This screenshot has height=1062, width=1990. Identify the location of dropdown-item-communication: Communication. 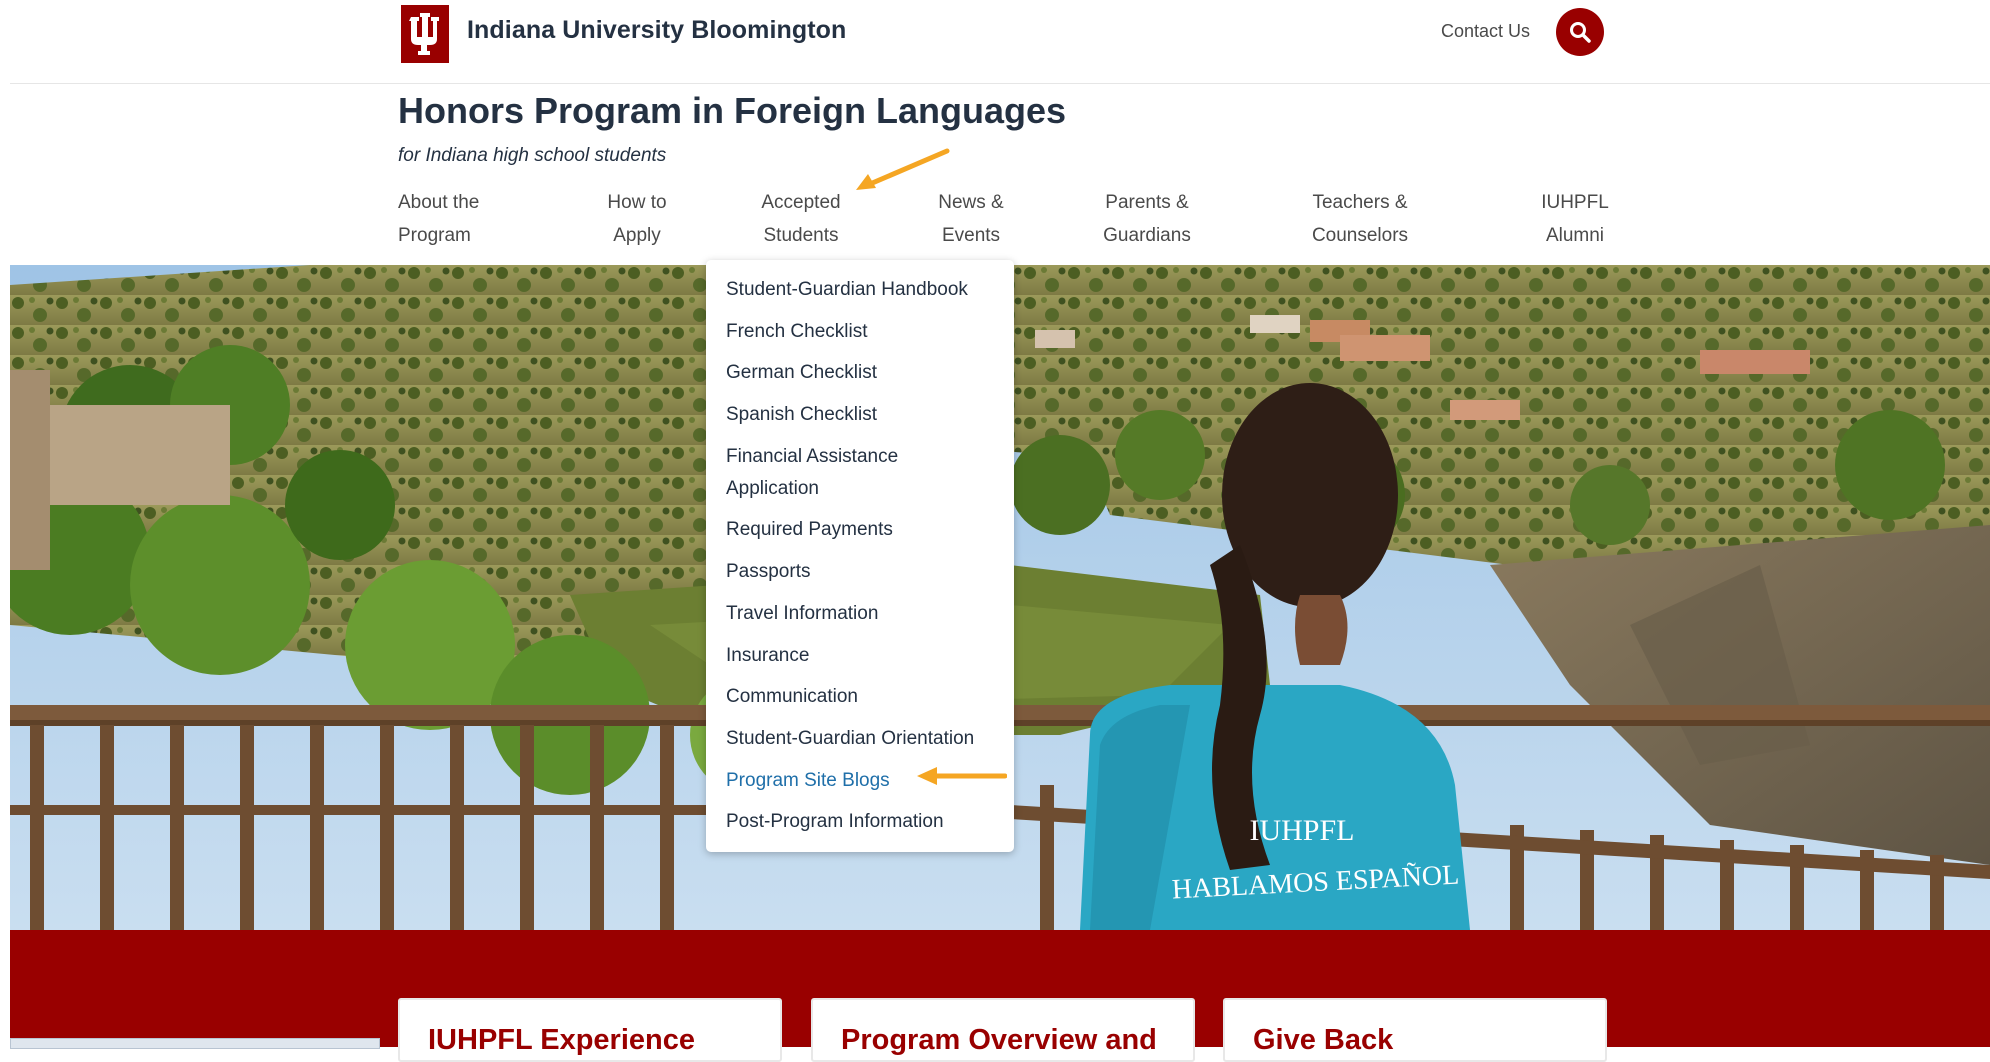
(792, 697).